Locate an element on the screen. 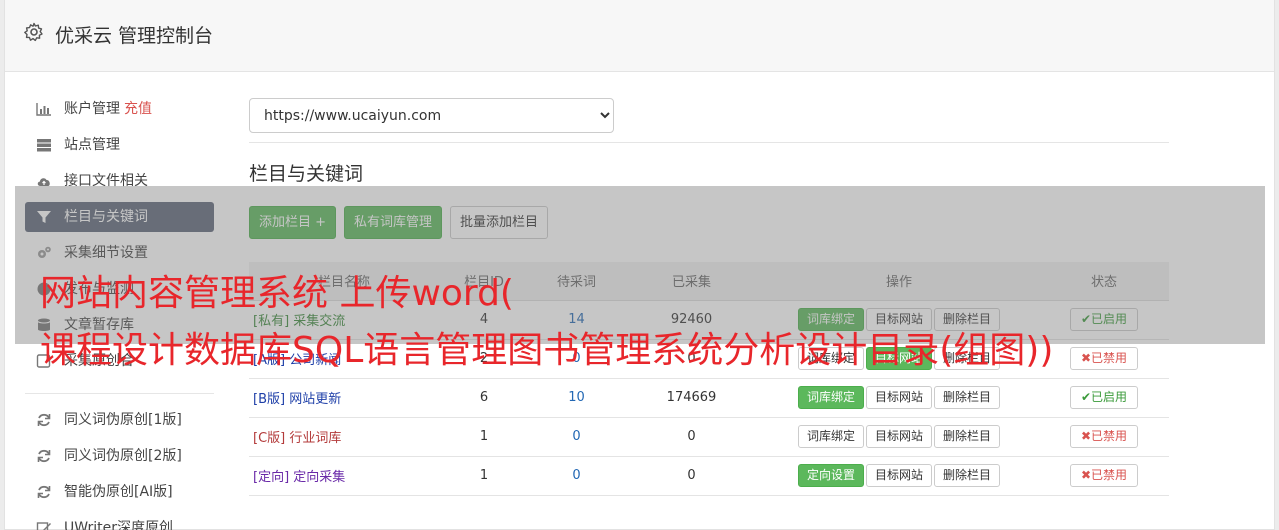 This screenshot has height=530, width=1279. table-row: [定向] 定向采集 1 0 0 定向设置 目标网站 删除栏目 ✖已禁用 is located at coordinates (709, 476).